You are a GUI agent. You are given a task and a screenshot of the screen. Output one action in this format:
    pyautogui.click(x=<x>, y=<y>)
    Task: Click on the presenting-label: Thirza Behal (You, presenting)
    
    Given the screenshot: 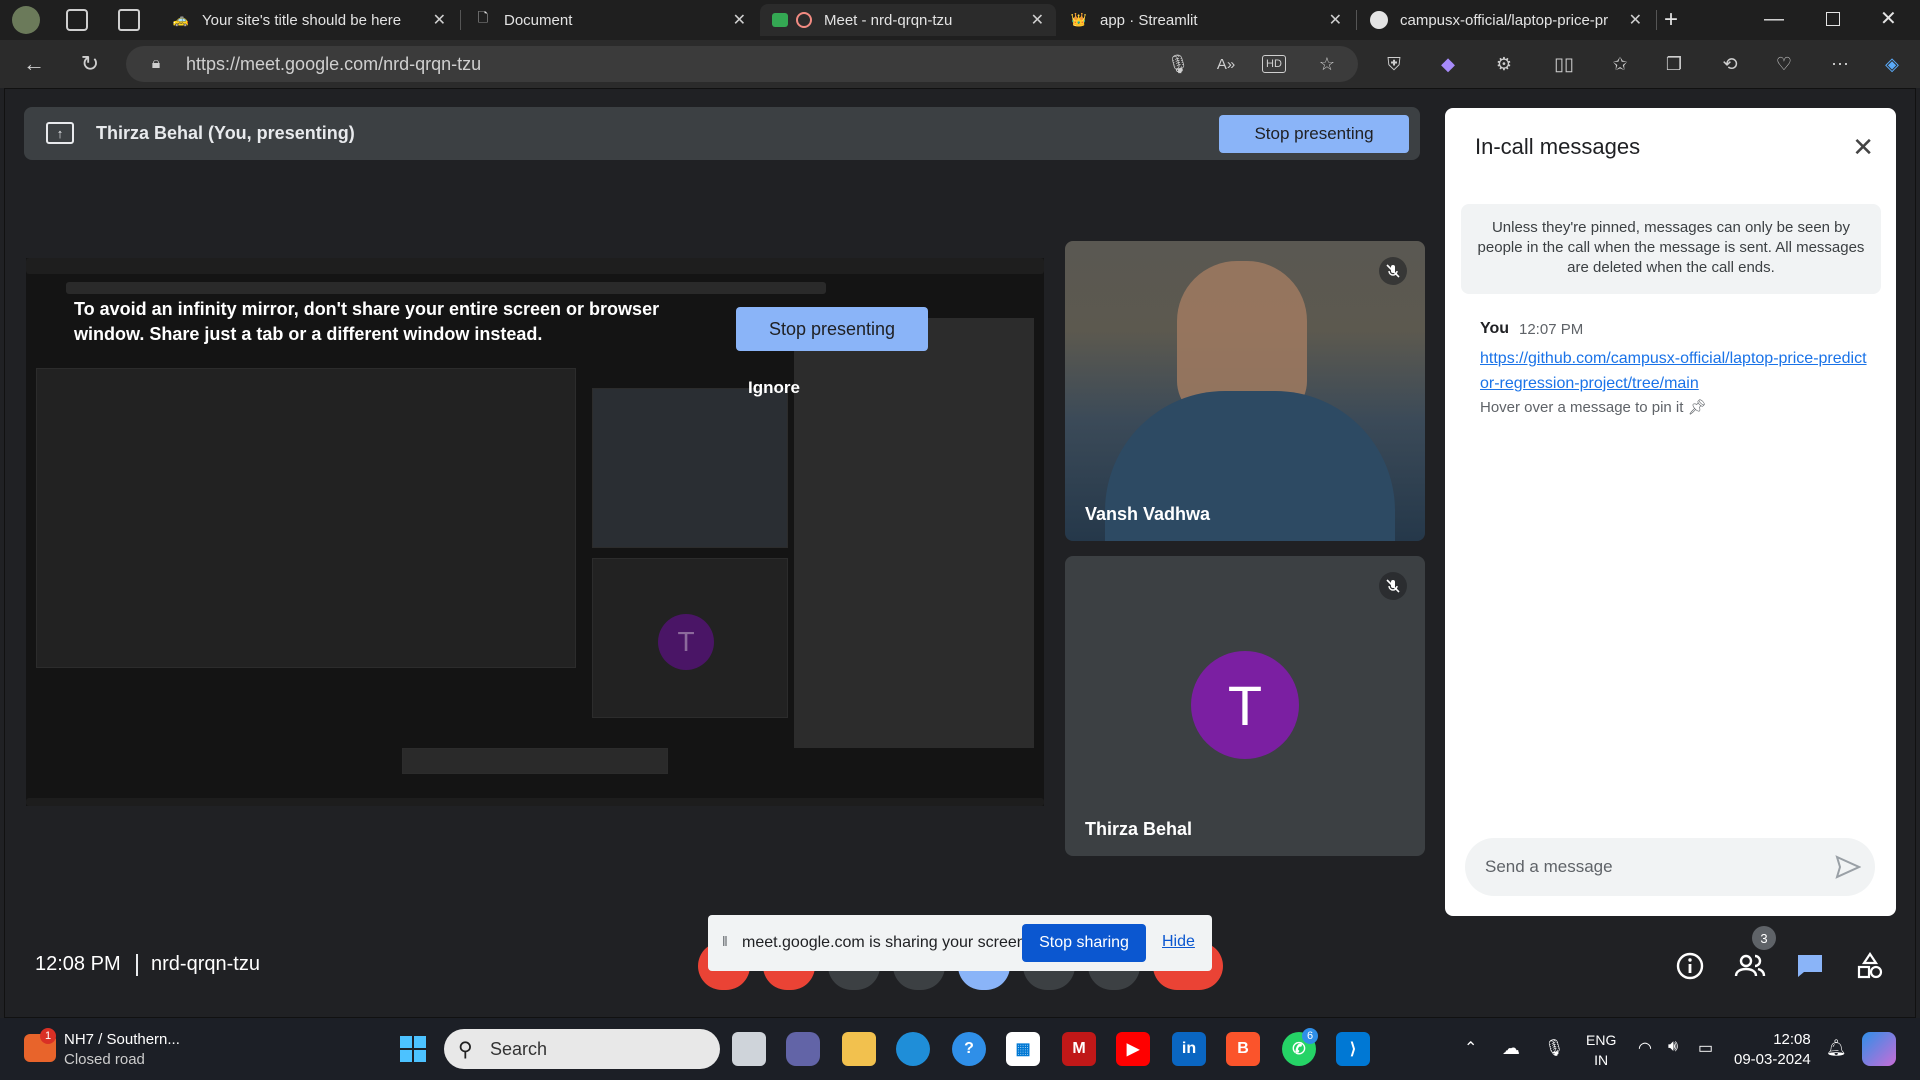 What is the action you would take?
    pyautogui.click(x=225, y=133)
    